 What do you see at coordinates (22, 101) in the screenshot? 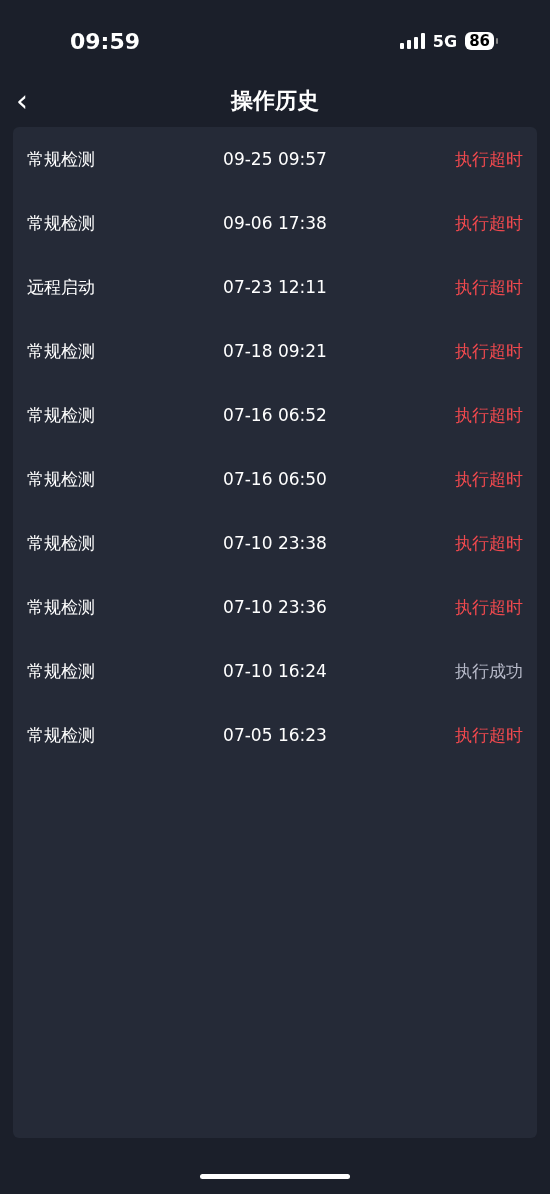
I see `back-button: ‹` at bounding box center [22, 101].